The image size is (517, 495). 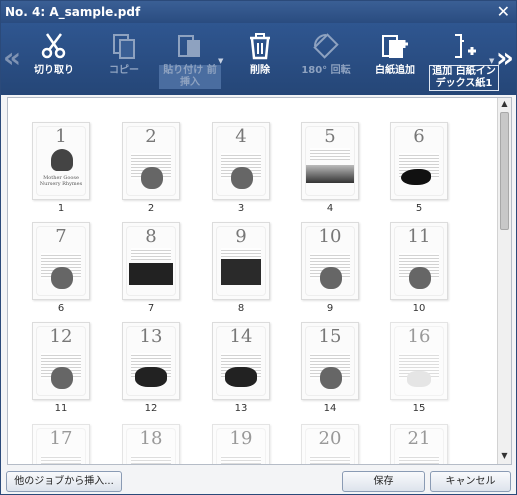 I want to click on scroll-left-icon: «, so click(x=12, y=57).